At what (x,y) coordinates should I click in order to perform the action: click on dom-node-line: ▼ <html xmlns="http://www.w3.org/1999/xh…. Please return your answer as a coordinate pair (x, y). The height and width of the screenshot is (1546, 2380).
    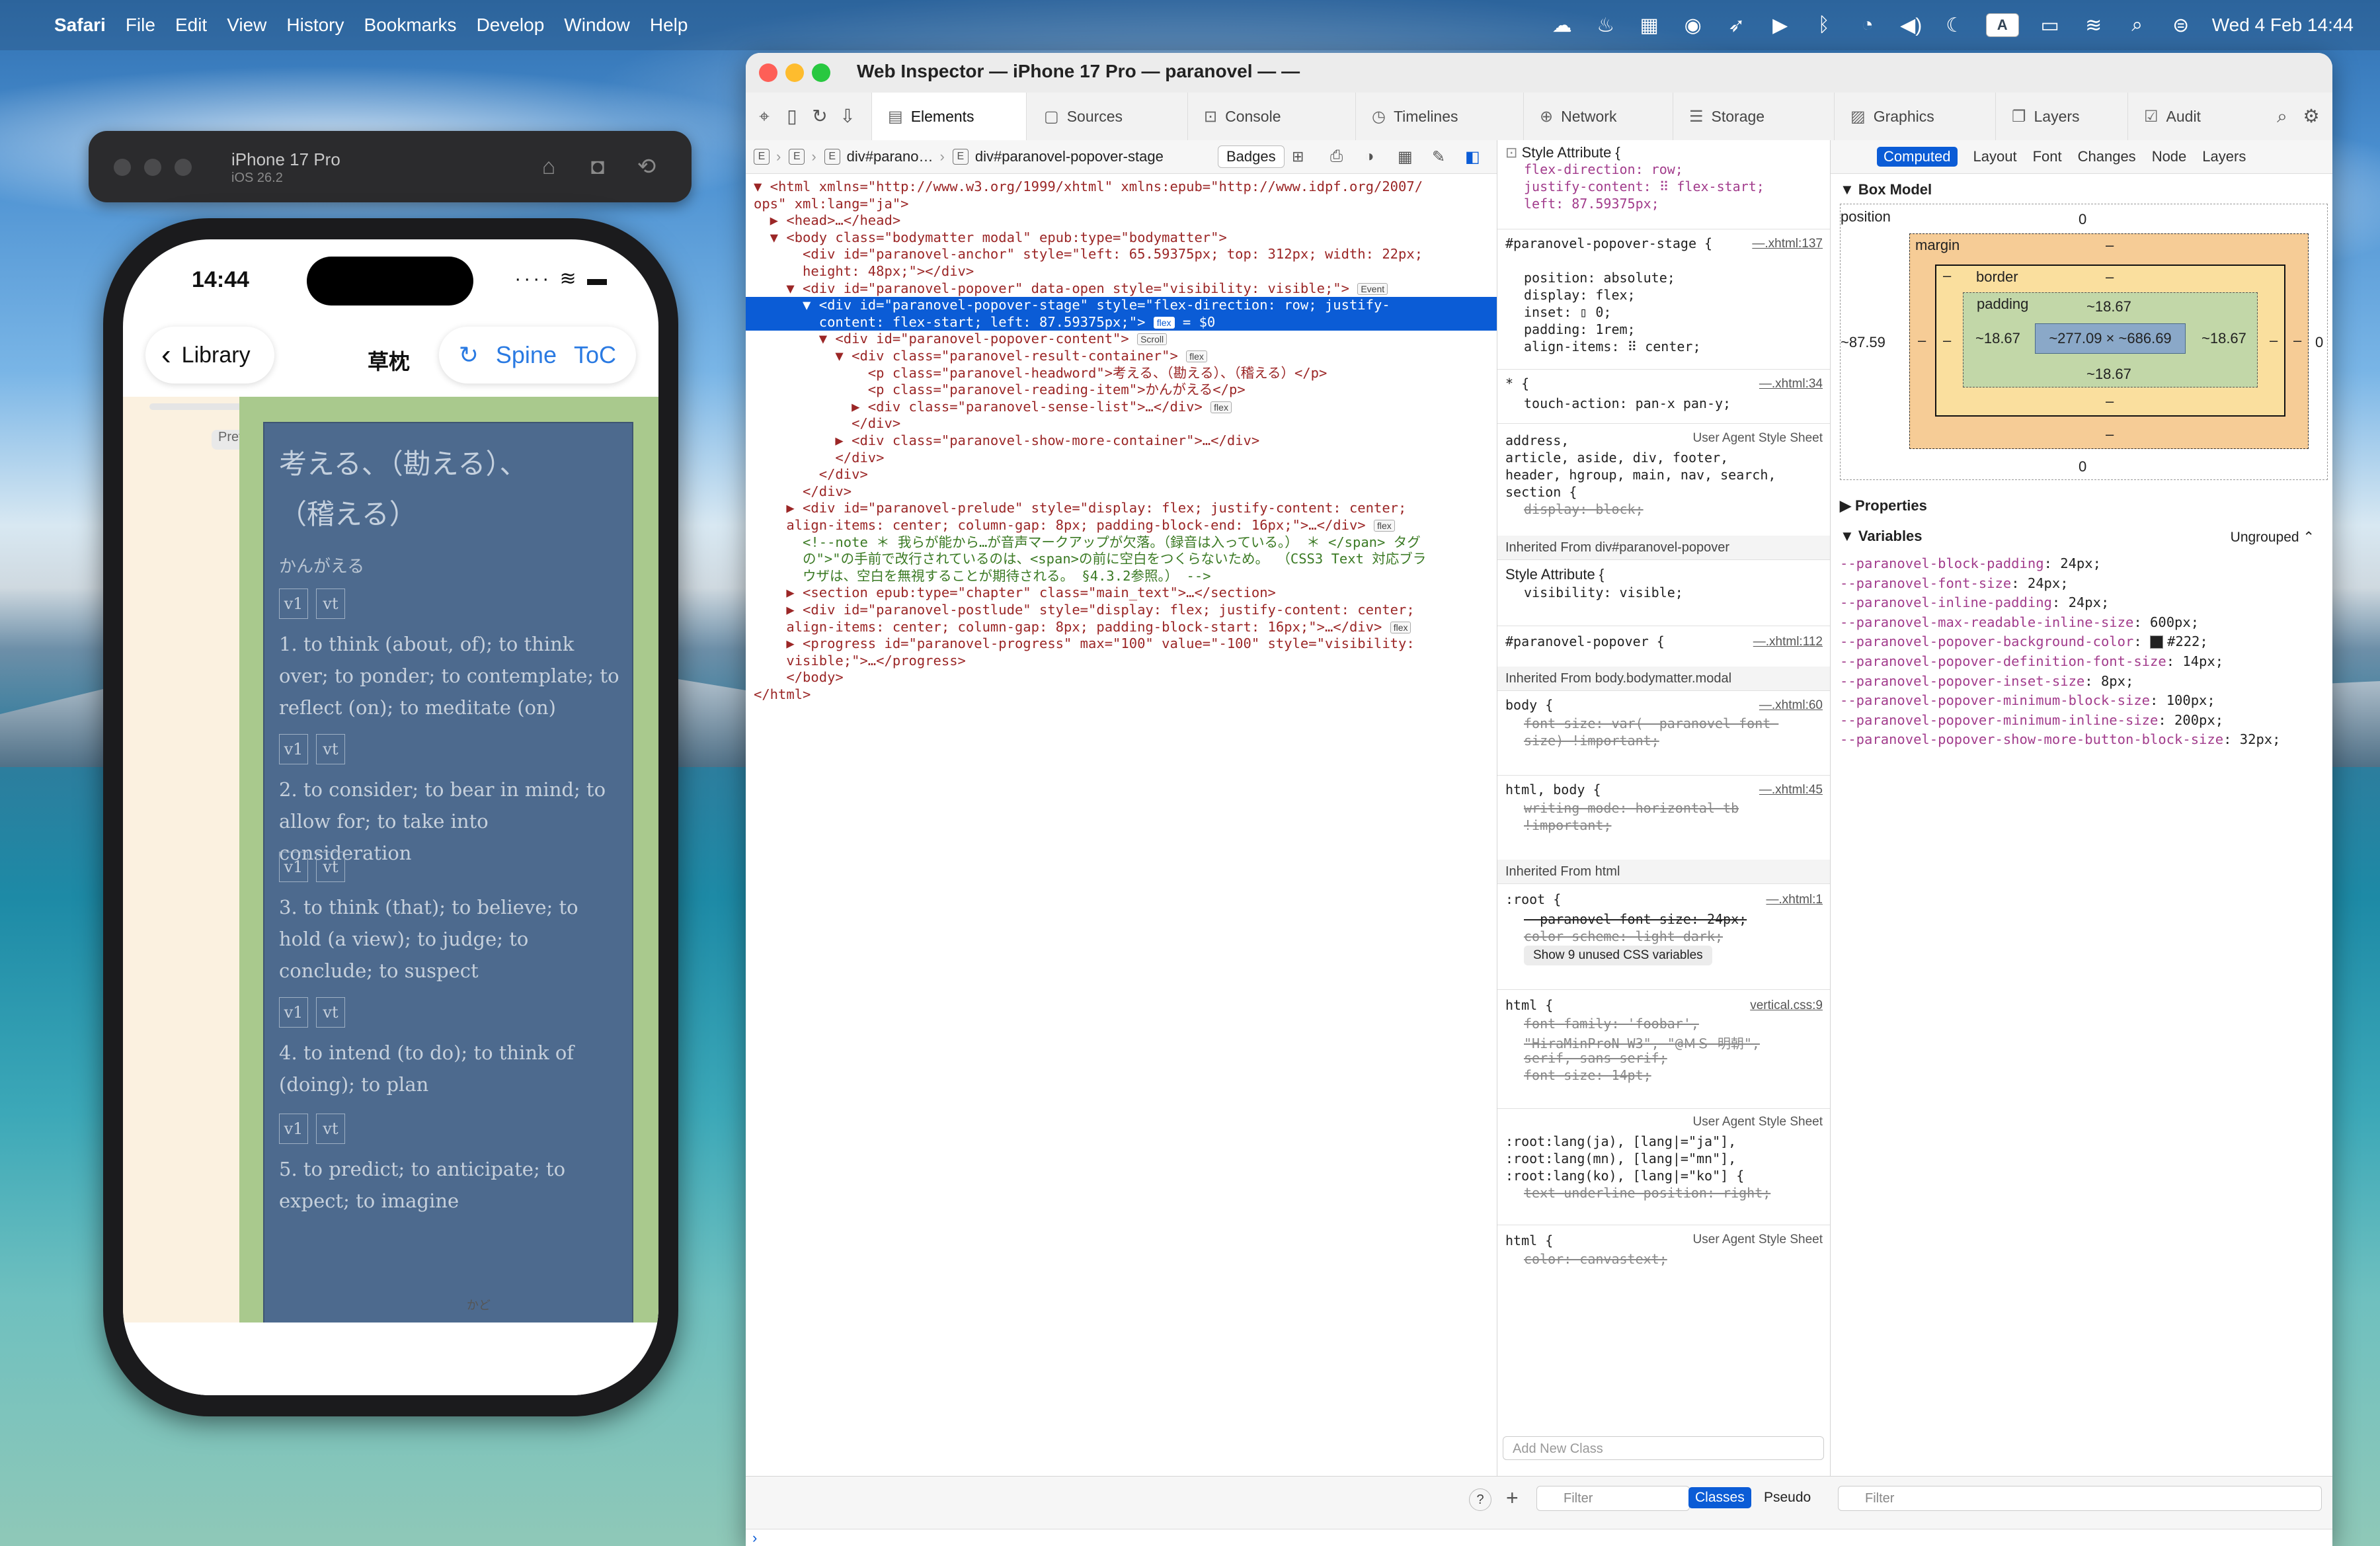
    Looking at the image, I should click on (1125, 187).